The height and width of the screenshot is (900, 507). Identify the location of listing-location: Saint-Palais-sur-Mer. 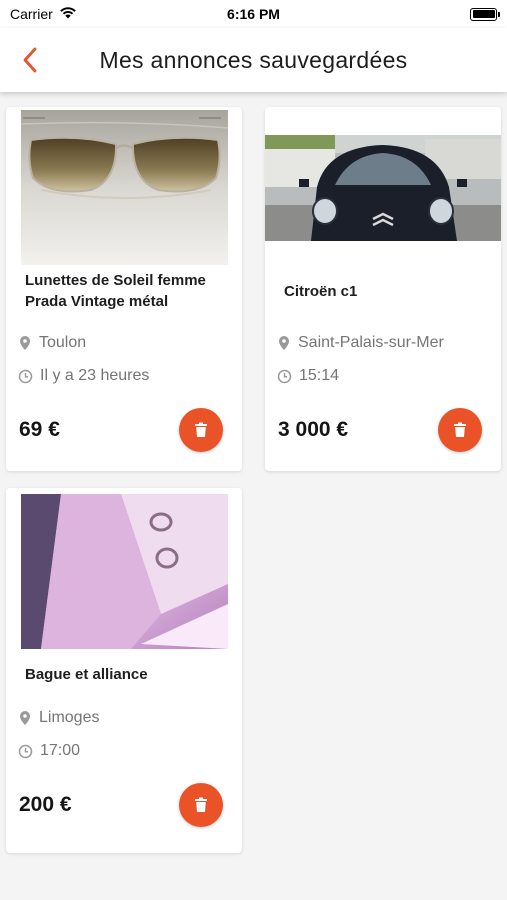
(360, 343).